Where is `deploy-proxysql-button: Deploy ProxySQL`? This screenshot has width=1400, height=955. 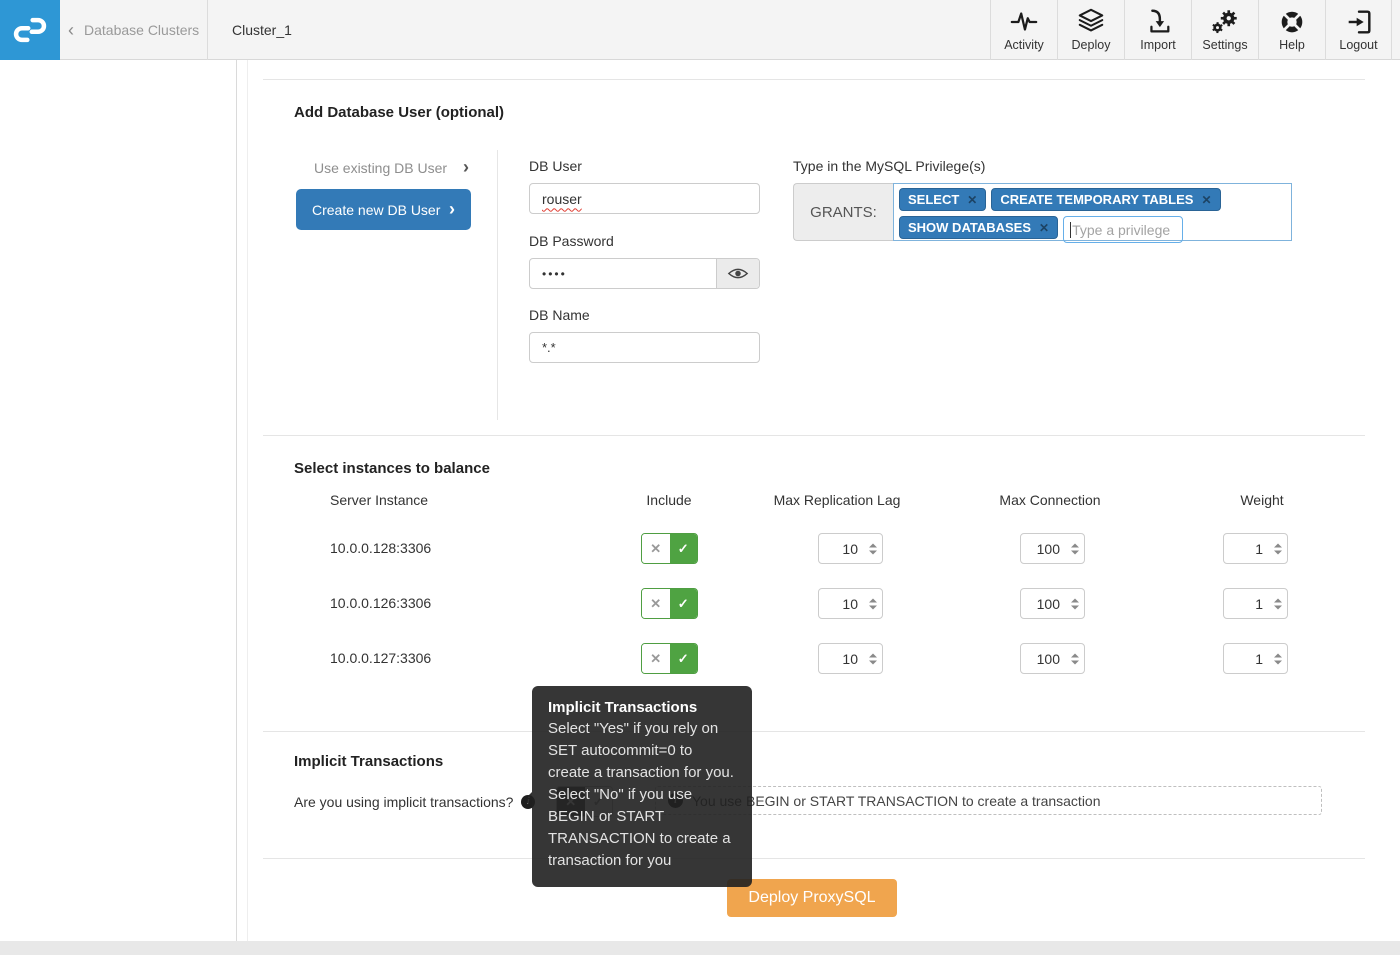
deploy-proxysql-button: Deploy ProxySQL is located at coordinates (812, 898).